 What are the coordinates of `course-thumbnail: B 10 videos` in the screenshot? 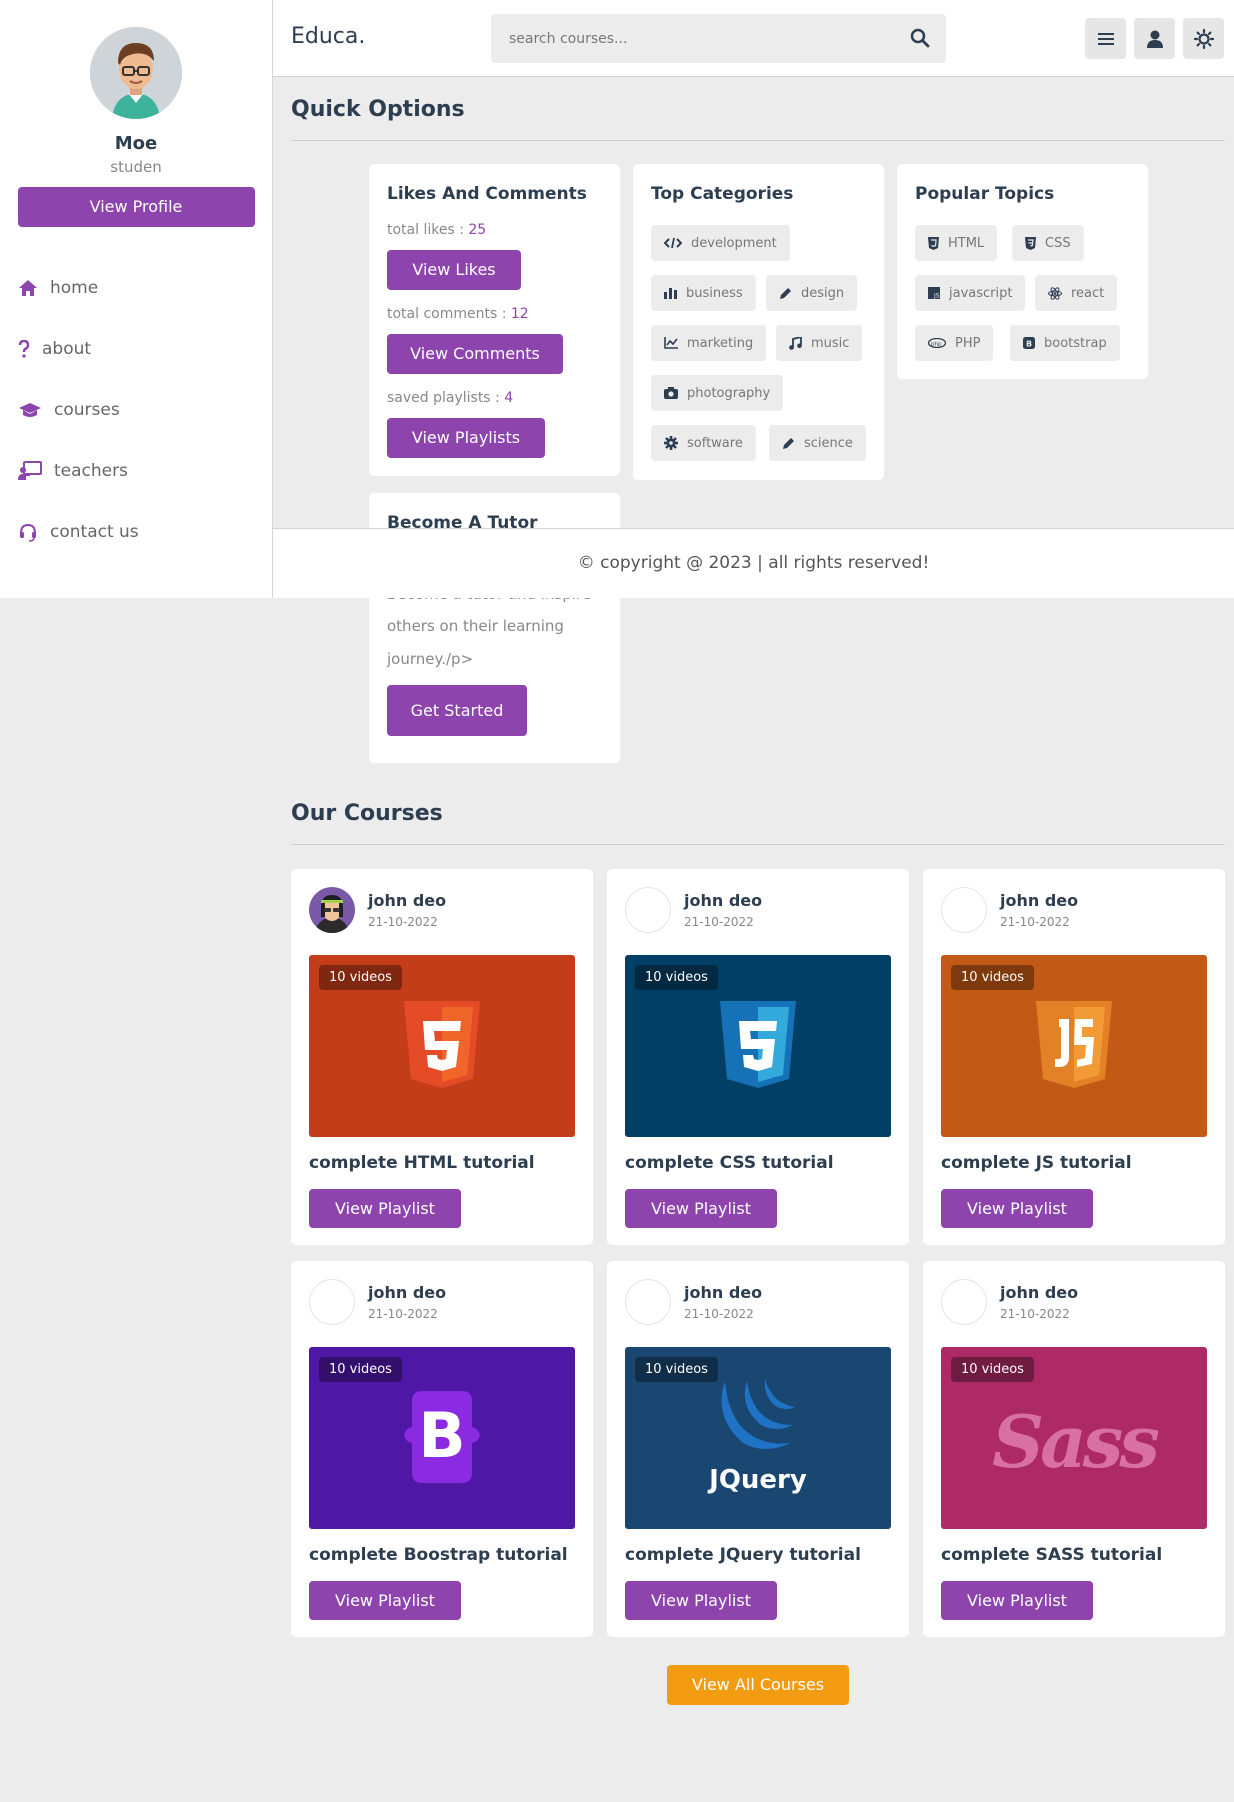 It's located at (442, 1438).